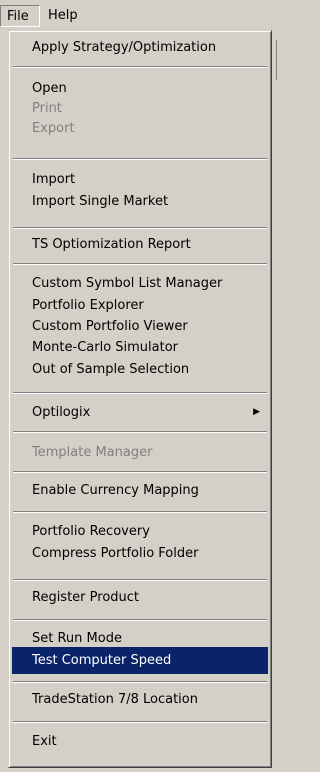 The height and width of the screenshot is (772, 320). I want to click on menu-item-apply-strategy-optimization: Apply Strategy/Optimization, so click(140, 47).